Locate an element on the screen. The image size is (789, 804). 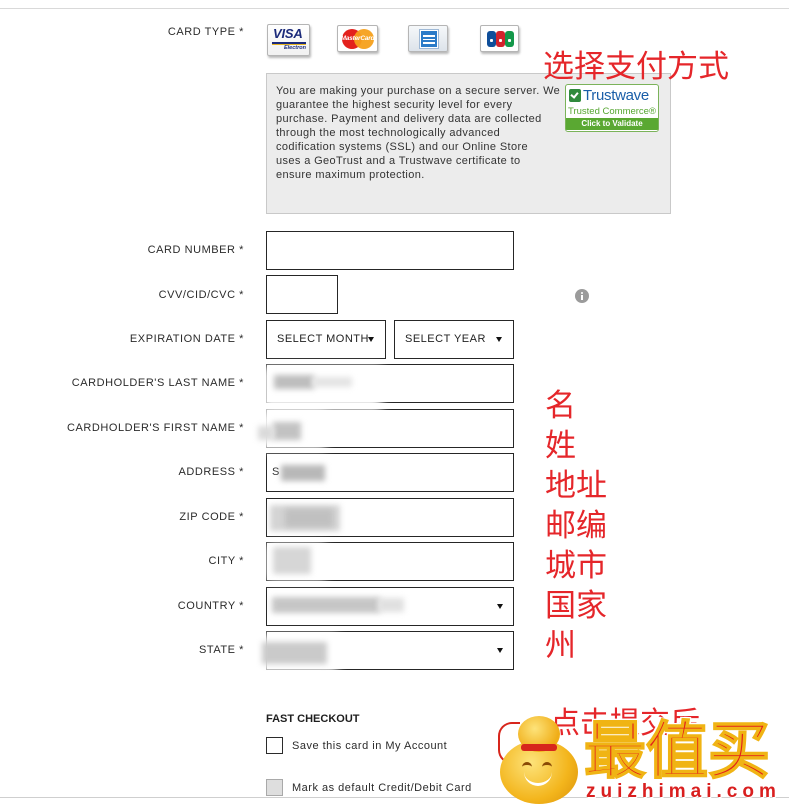
expiration-year-select: SELECT YEAR is located at coordinates (454, 339).